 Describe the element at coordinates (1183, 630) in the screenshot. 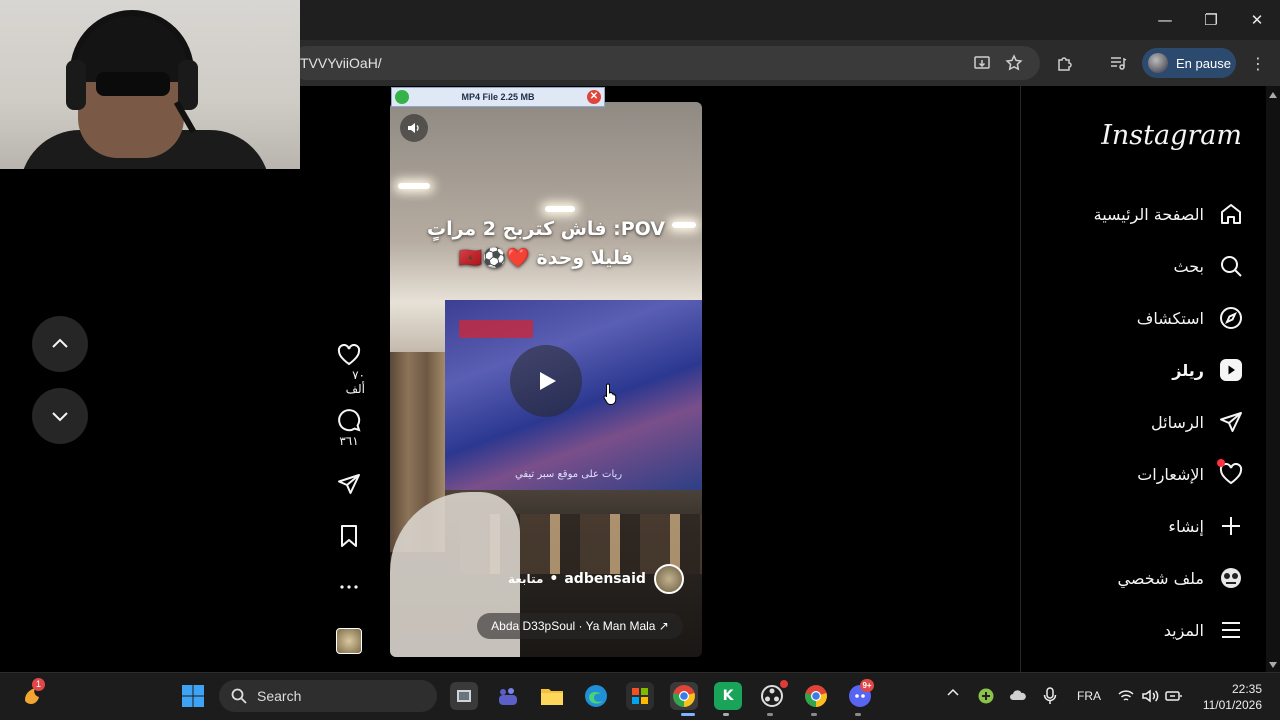

I see `sidebar-item-label: المزيد` at that location.